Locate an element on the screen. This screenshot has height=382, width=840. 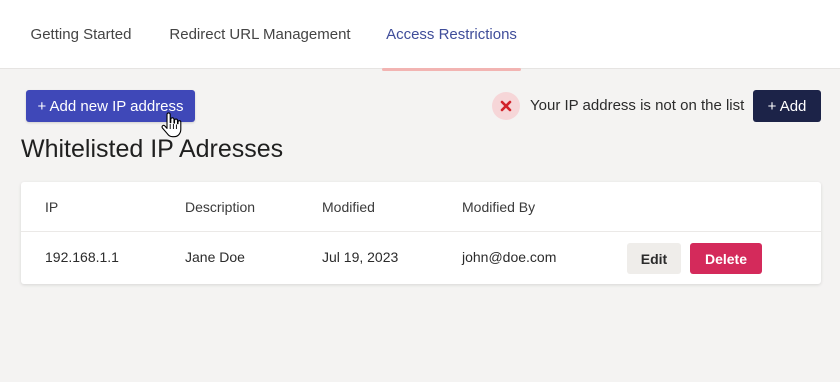
cell-ip: 192.168.1.1 is located at coordinates (82, 257).